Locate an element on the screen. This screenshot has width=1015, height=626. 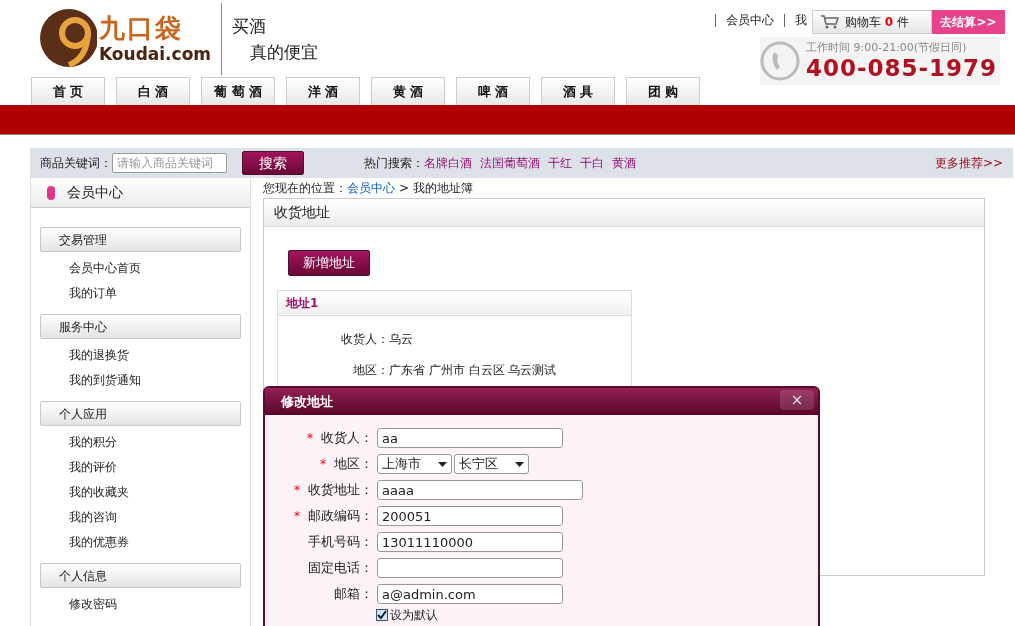
keyword-label: 商品关键词： is located at coordinates (76, 163).